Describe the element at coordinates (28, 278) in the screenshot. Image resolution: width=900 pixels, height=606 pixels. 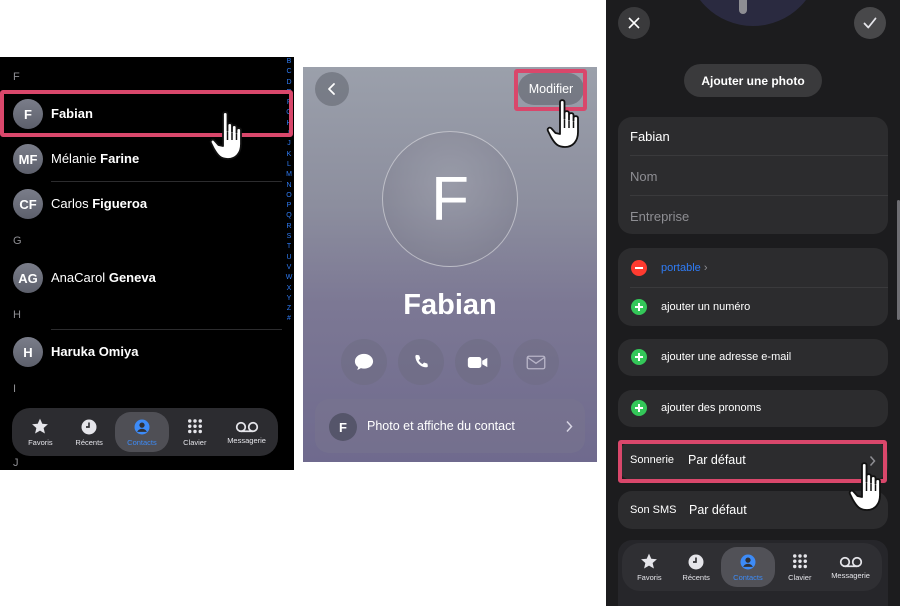
I see `avatar: AG` at that location.